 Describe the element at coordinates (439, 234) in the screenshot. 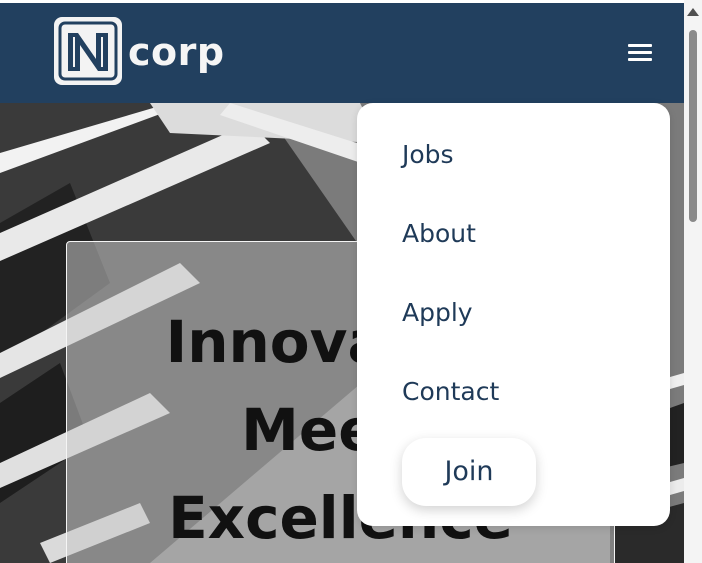

I see `nav-item-about: About` at that location.